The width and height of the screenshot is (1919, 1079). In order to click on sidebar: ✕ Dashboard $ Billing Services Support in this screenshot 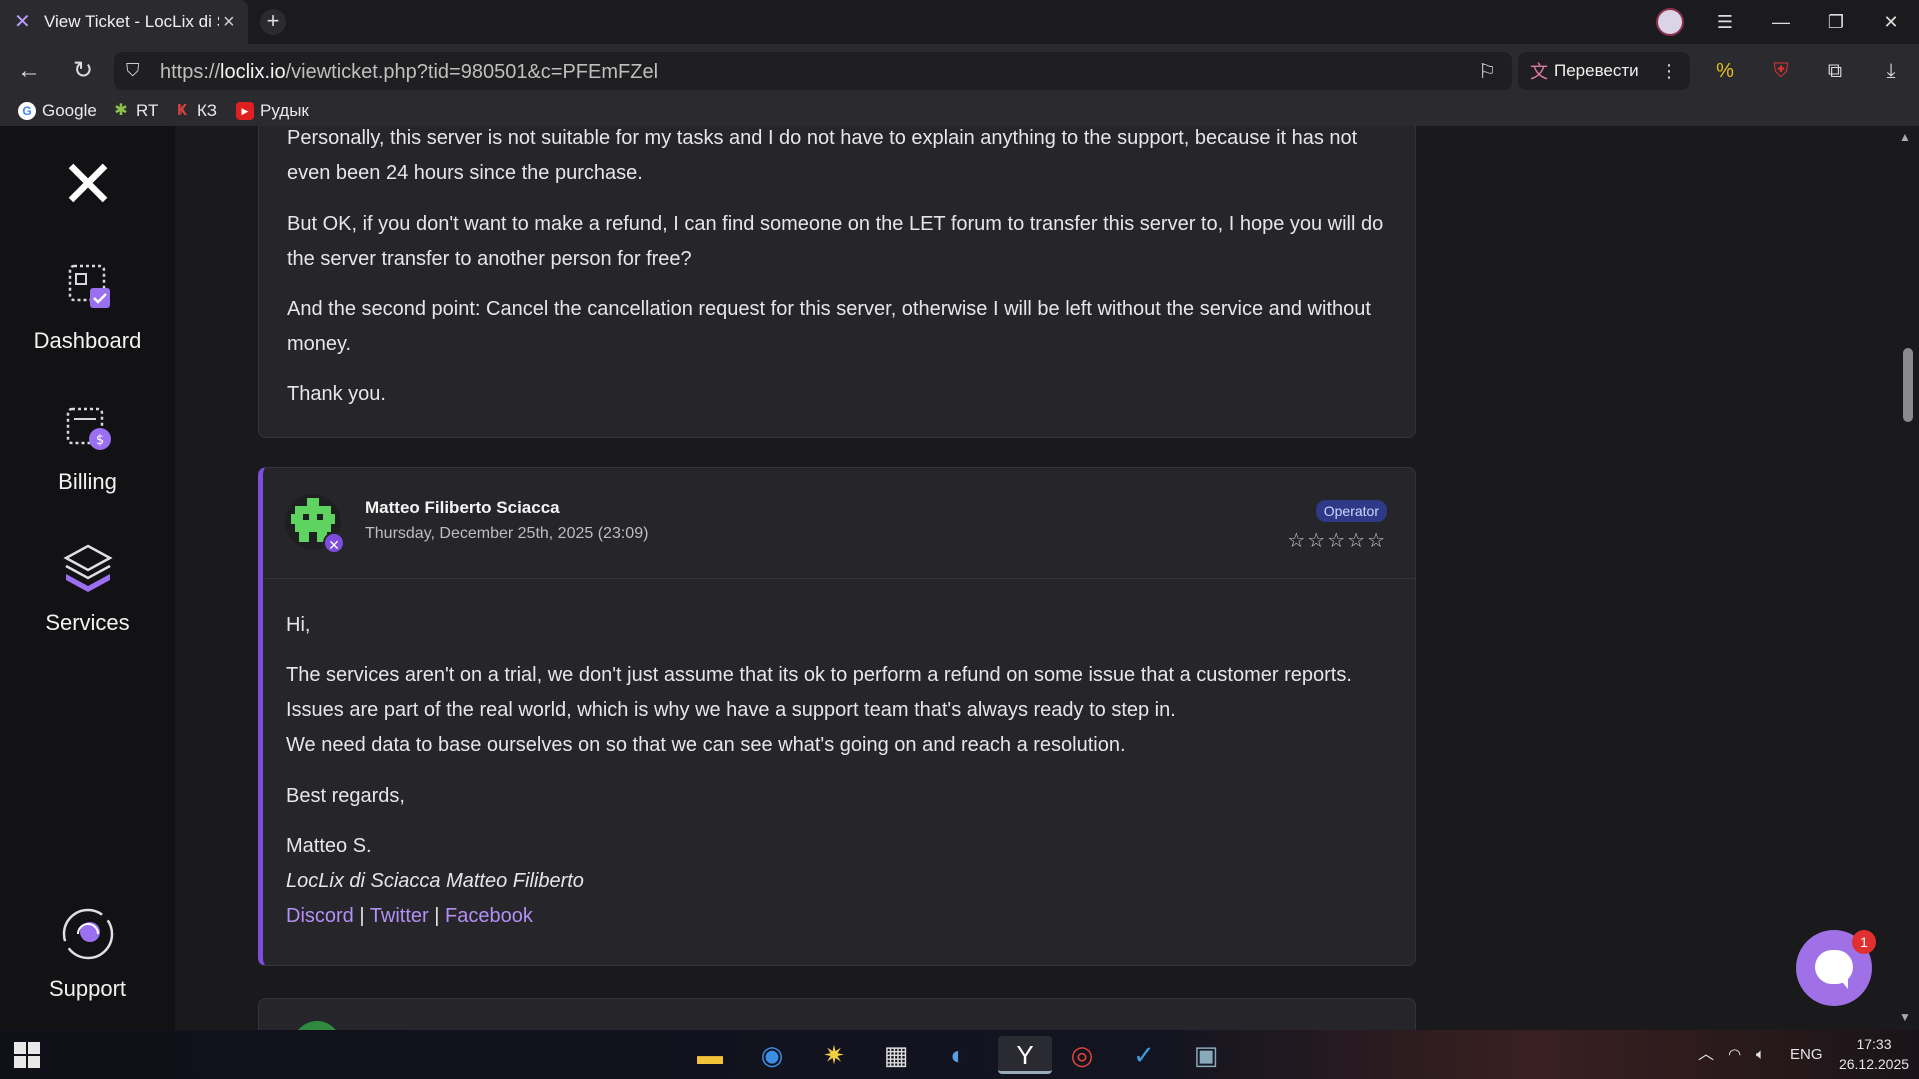, I will do `click(87, 578)`.